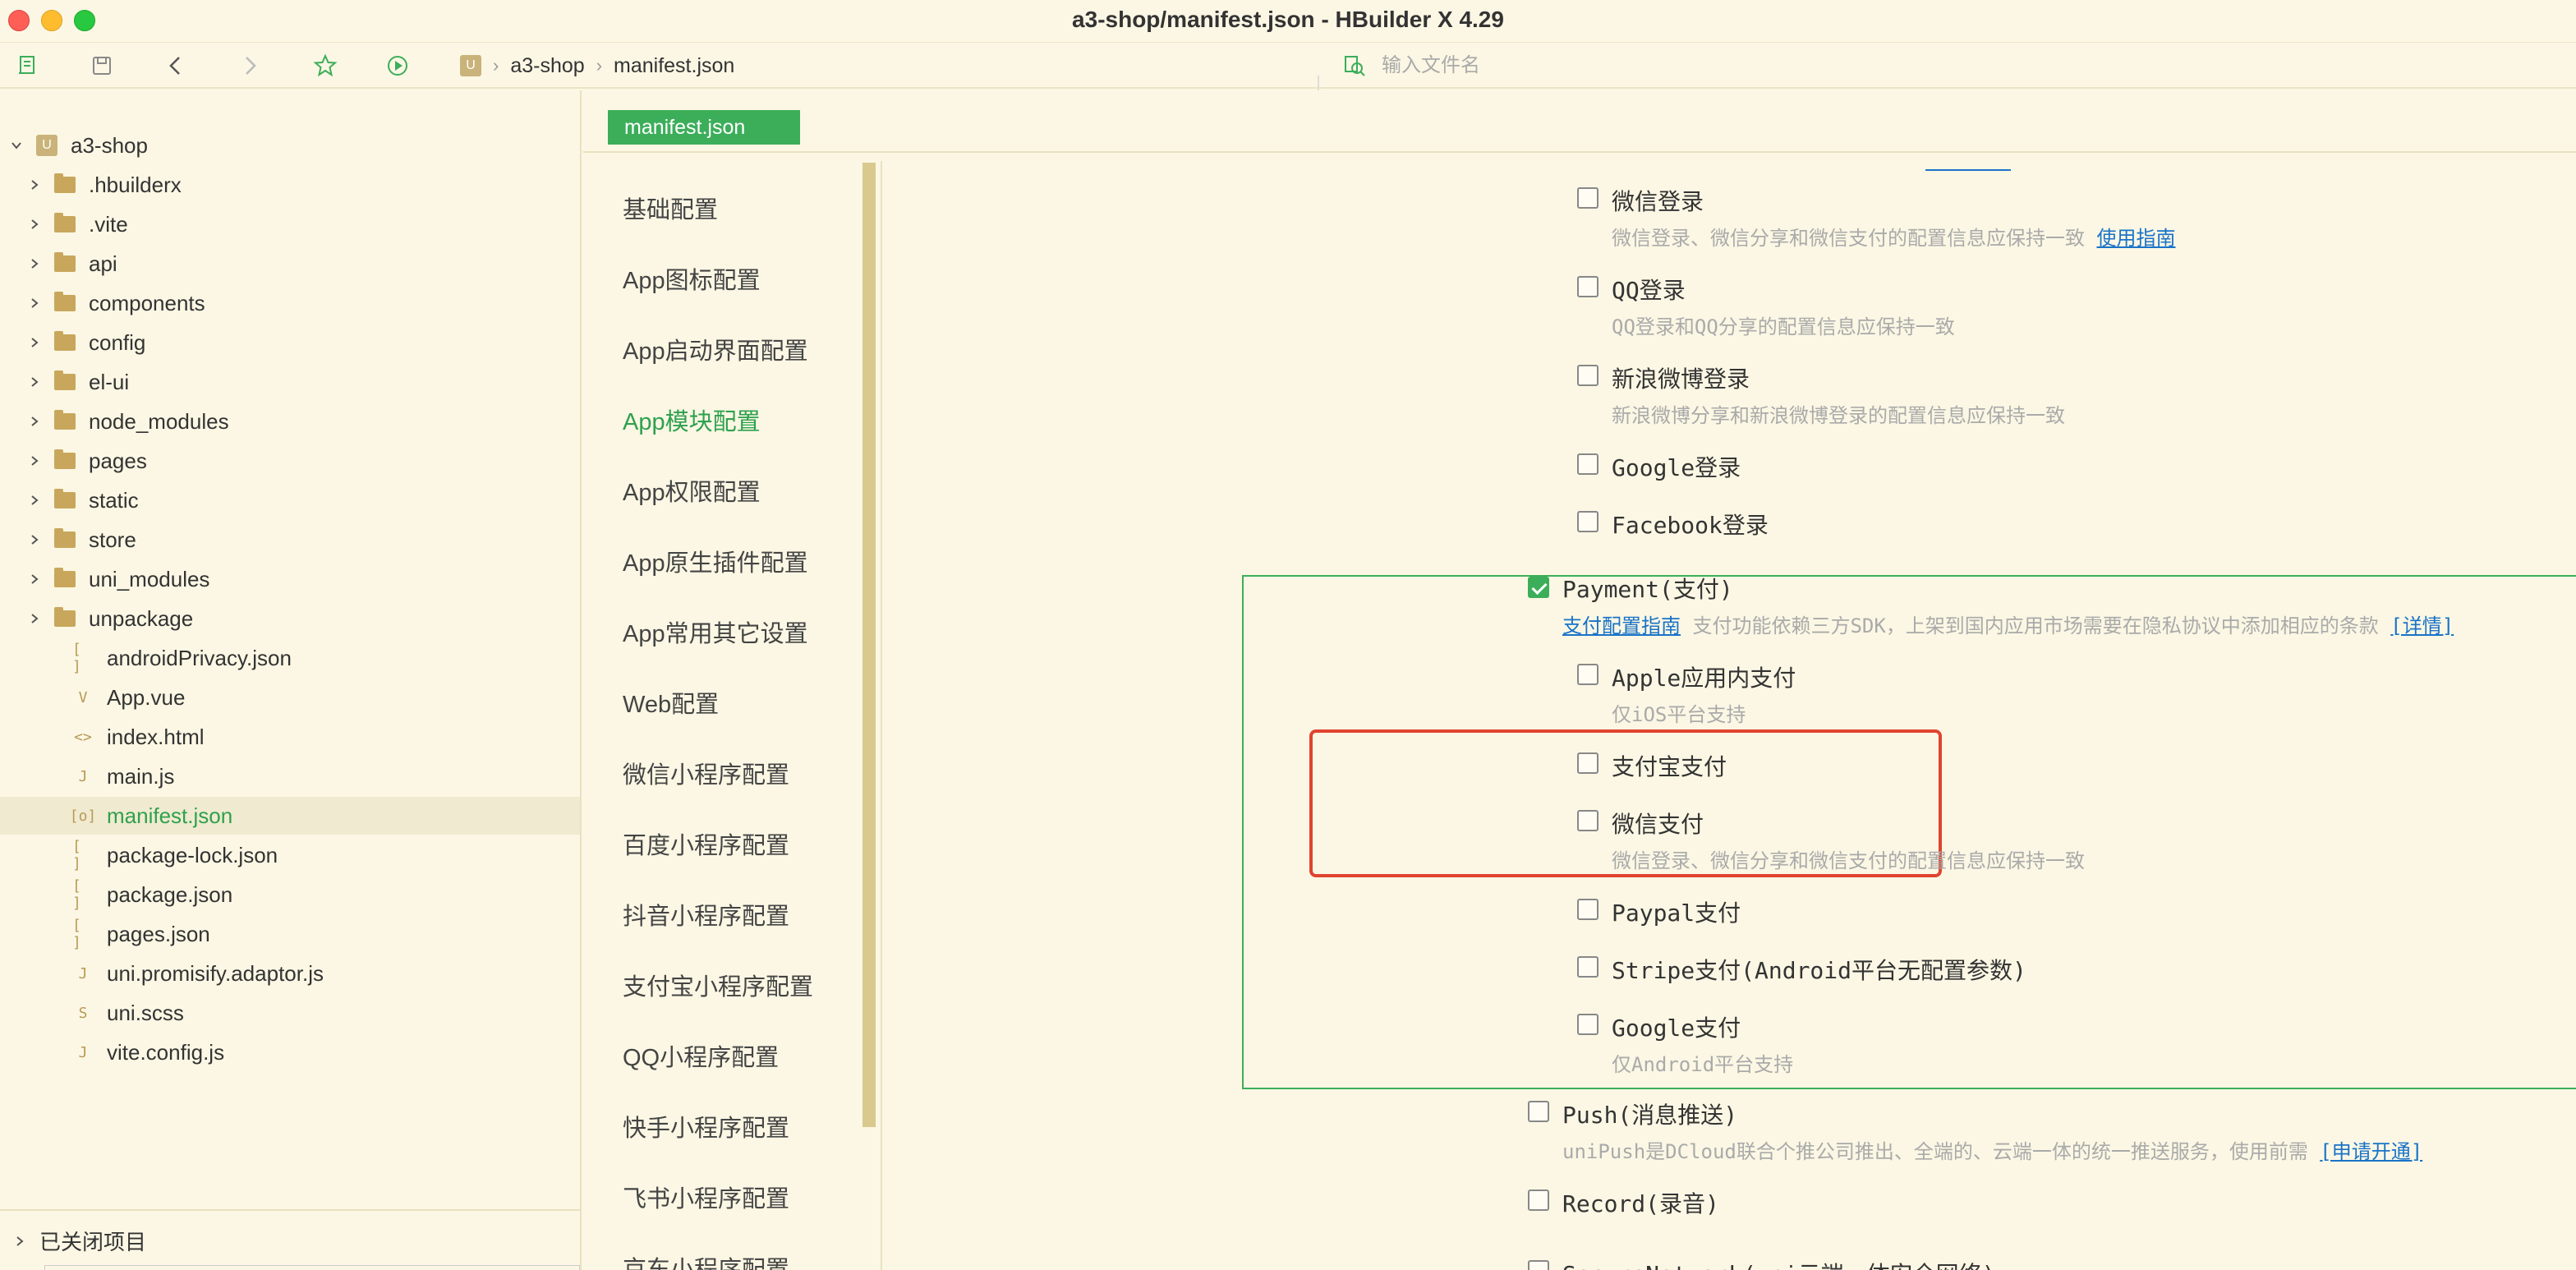  I want to click on tree-file: [ ] pages.json, so click(290, 934).